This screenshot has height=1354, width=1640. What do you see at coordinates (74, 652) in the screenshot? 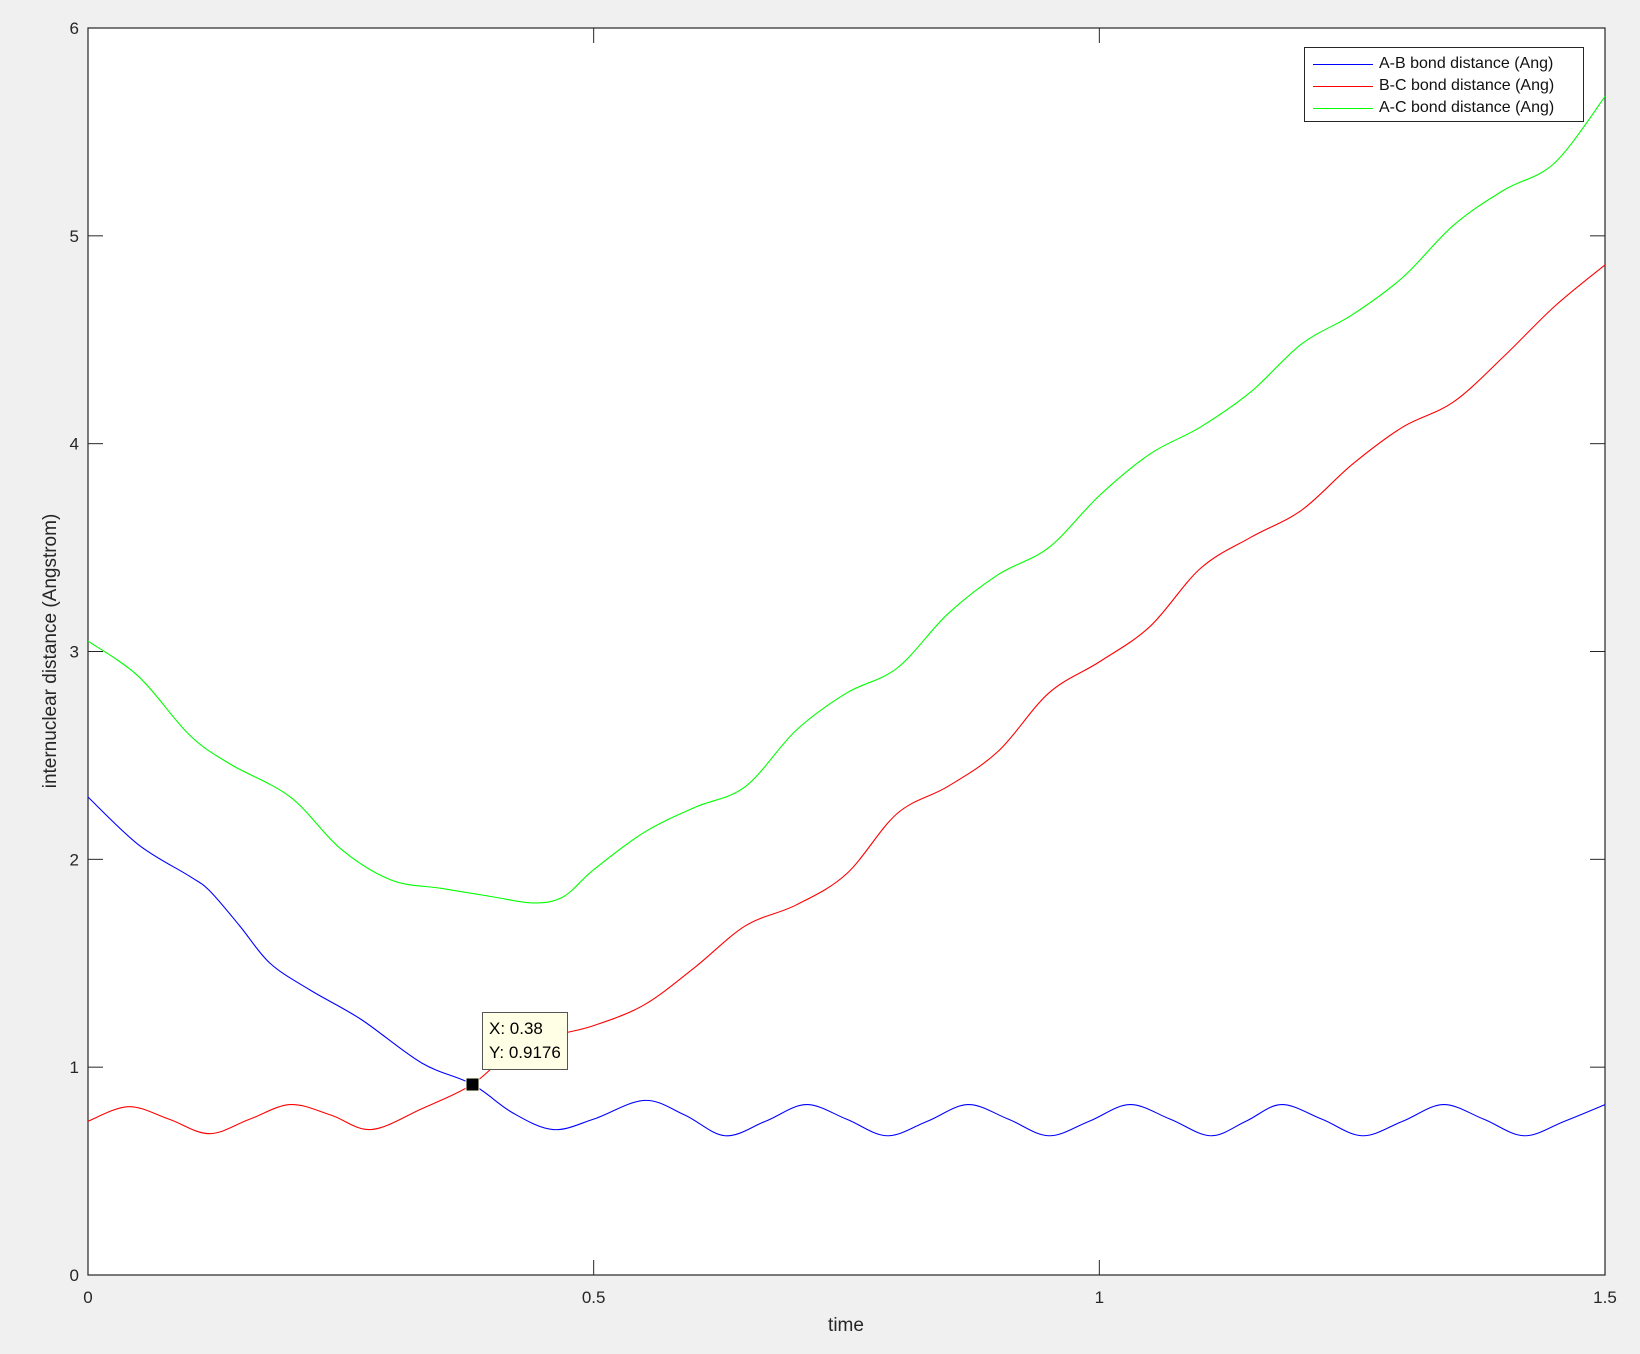
I see `y-tick-label: 3` at bounding box center [74, 652].